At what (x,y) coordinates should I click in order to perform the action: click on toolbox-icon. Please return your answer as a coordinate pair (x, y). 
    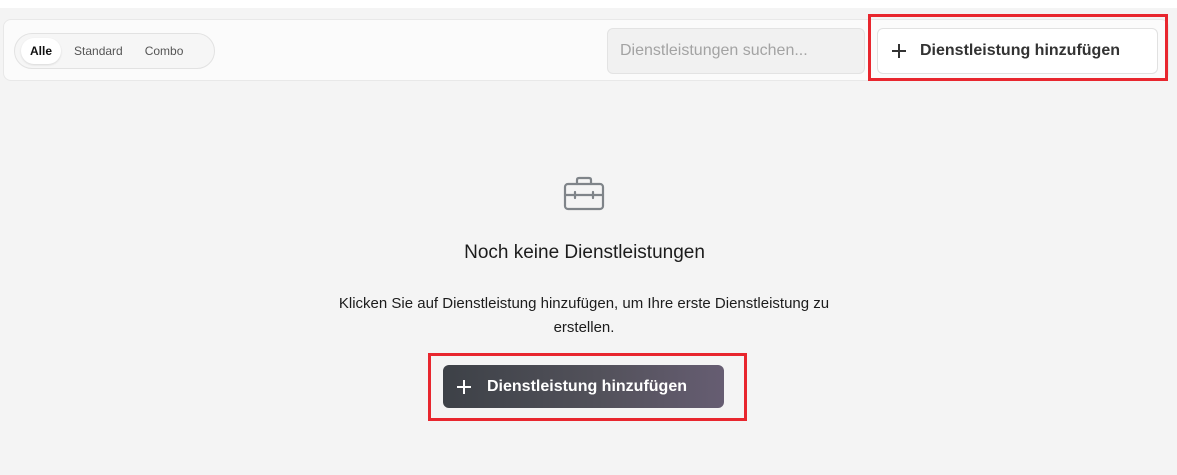
    Looking at the image, I should click on (584, 193).